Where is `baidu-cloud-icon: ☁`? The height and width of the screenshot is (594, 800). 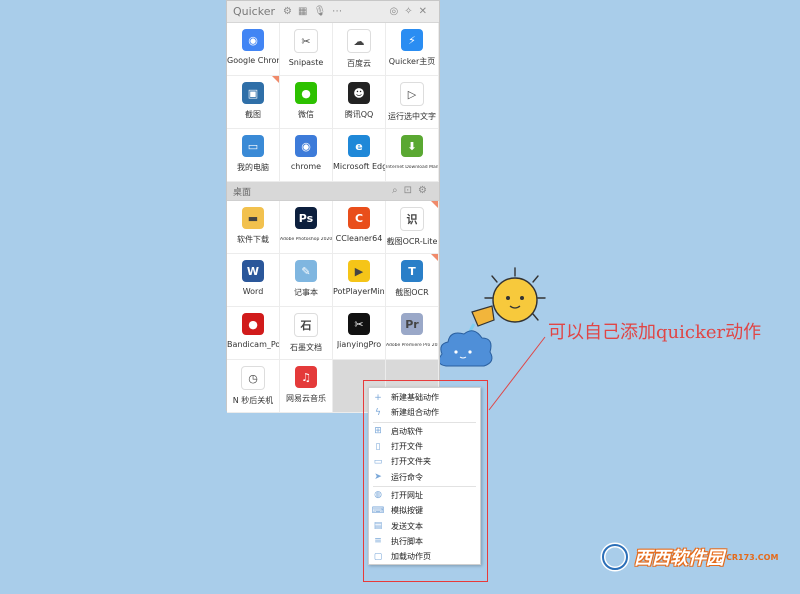
baidu-cloud-icon: ☁ is located at coordinates (359, 41).